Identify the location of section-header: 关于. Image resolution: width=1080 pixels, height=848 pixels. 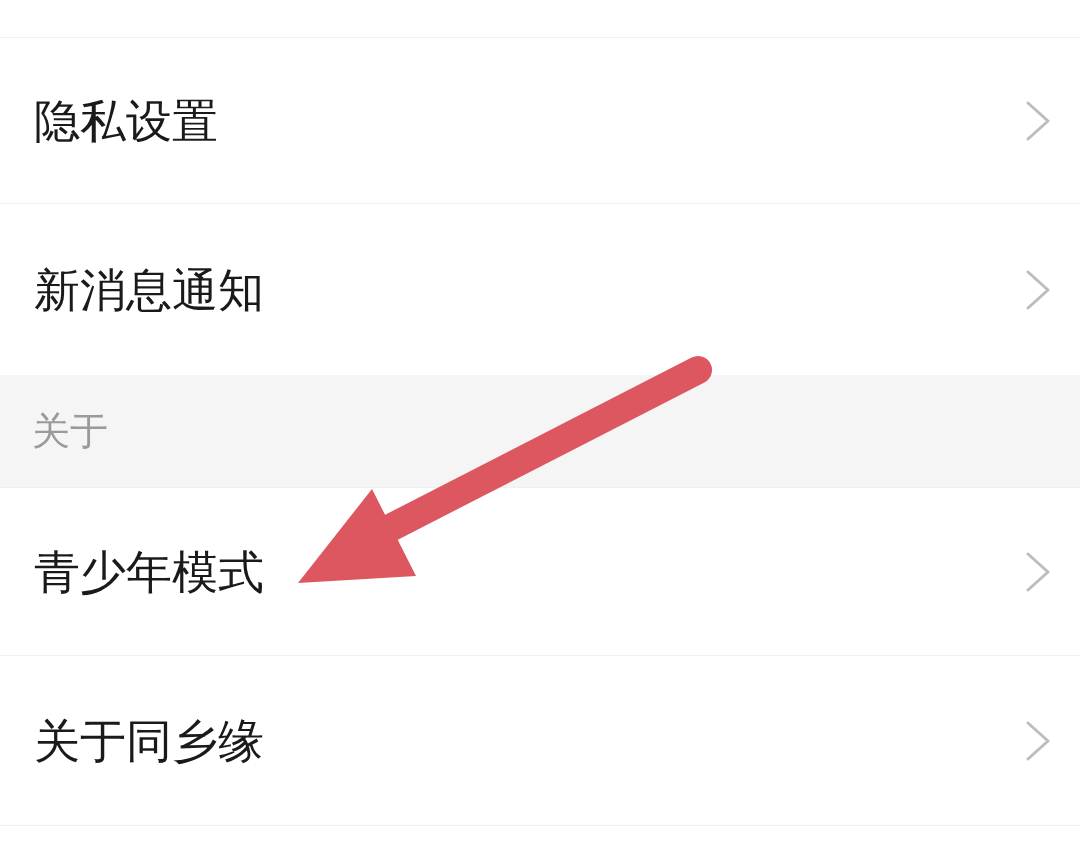
(540, 431).